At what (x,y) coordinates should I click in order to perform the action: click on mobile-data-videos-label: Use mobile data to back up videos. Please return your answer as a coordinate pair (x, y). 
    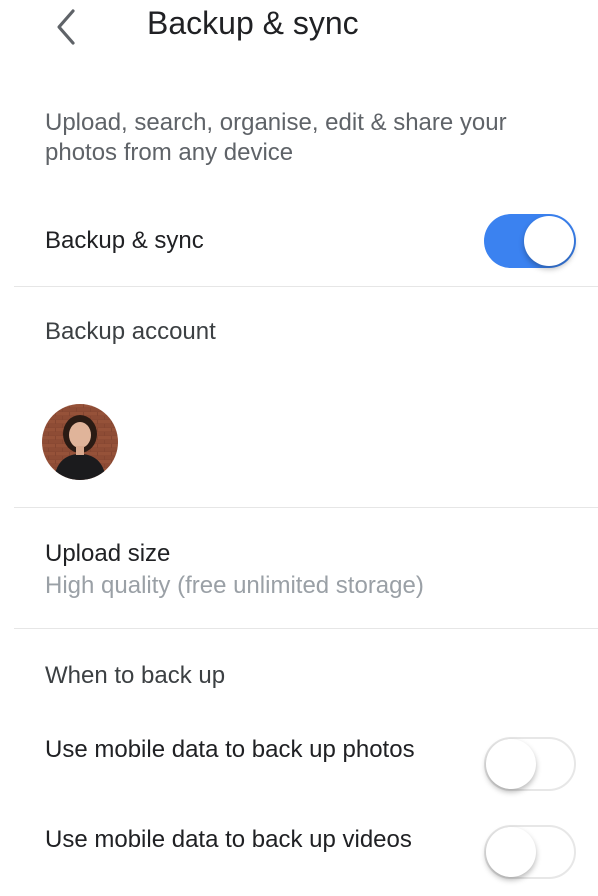
    Looking at the image, I should click on (228, 839).